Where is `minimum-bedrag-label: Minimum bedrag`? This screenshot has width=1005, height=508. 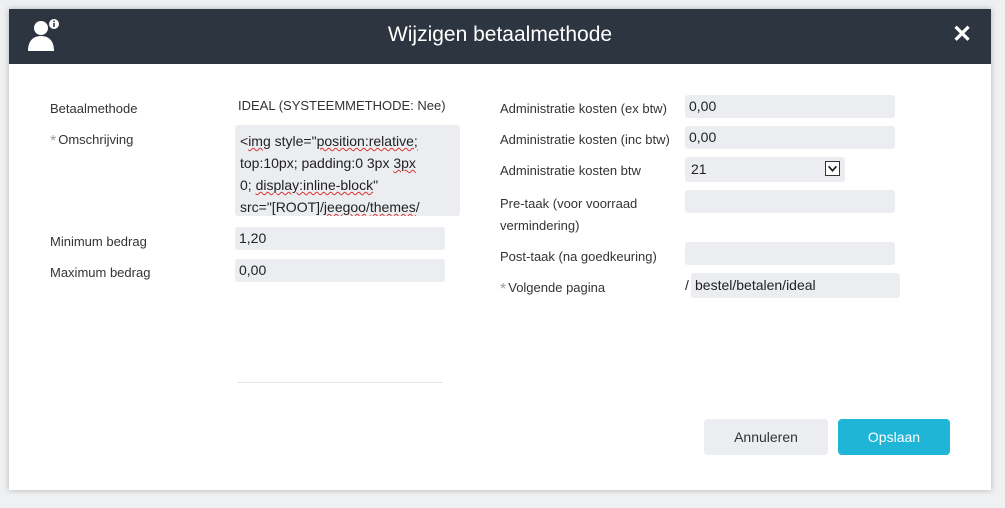 minimum-bedrag-label: Minimum bedrag is located at coordinates (98, 241).